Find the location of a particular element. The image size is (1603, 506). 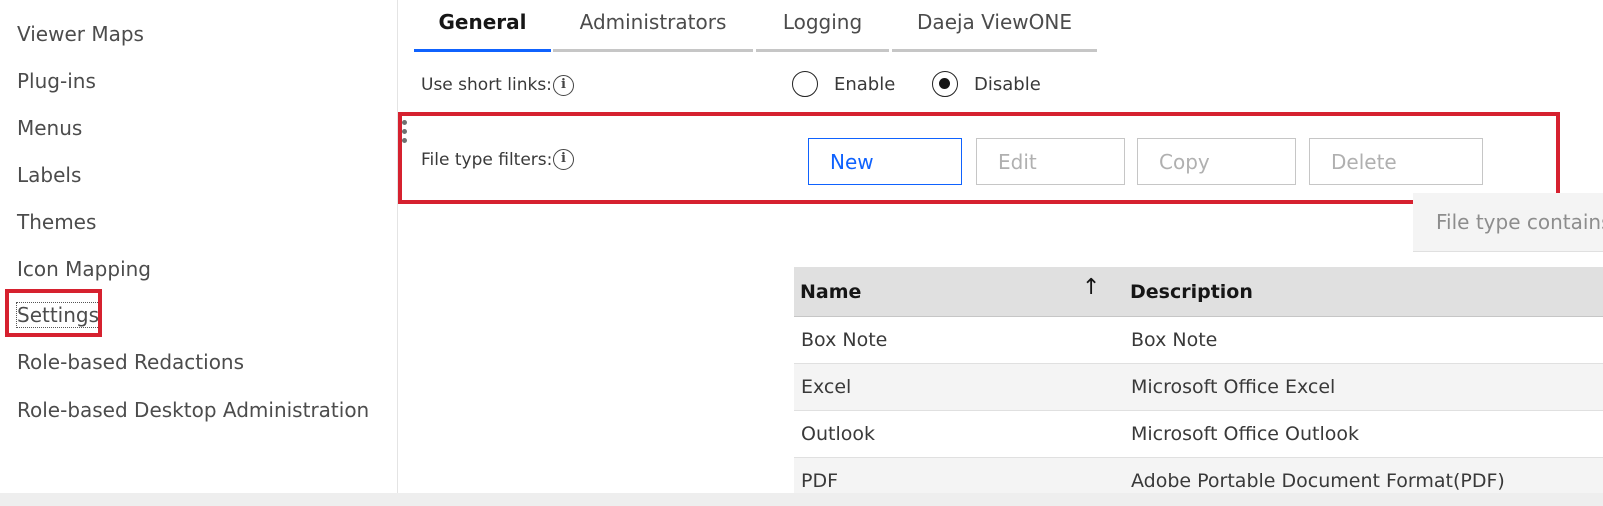

column-header-description: Description is located at coordinates (1191, 292).